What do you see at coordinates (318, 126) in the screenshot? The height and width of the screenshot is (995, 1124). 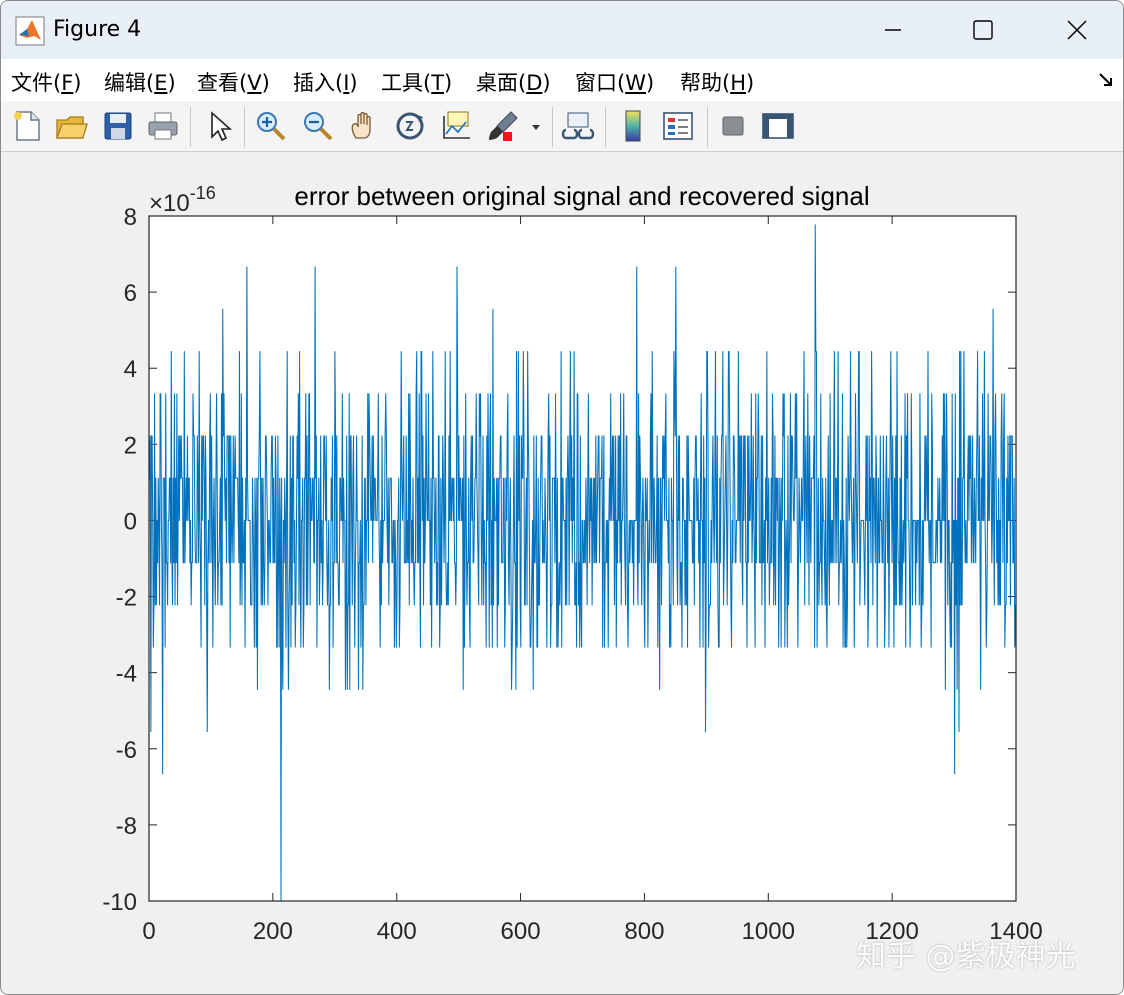 I see `zoom-out-icon` at bounding box center [318, 126].